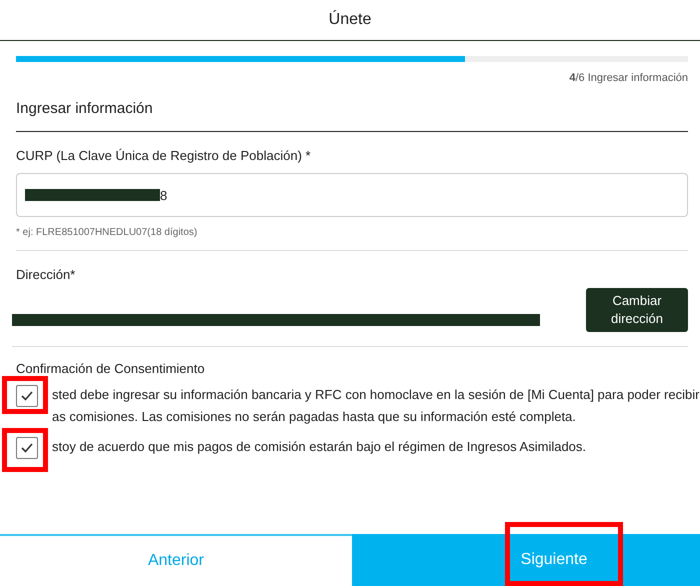 The height and width of the screenshot is (586, 700). What do you see at coordinates (637, 310) in the screenshot?
I see `change-address-button: Cambiar dirección` at bounding box center [637, 310].